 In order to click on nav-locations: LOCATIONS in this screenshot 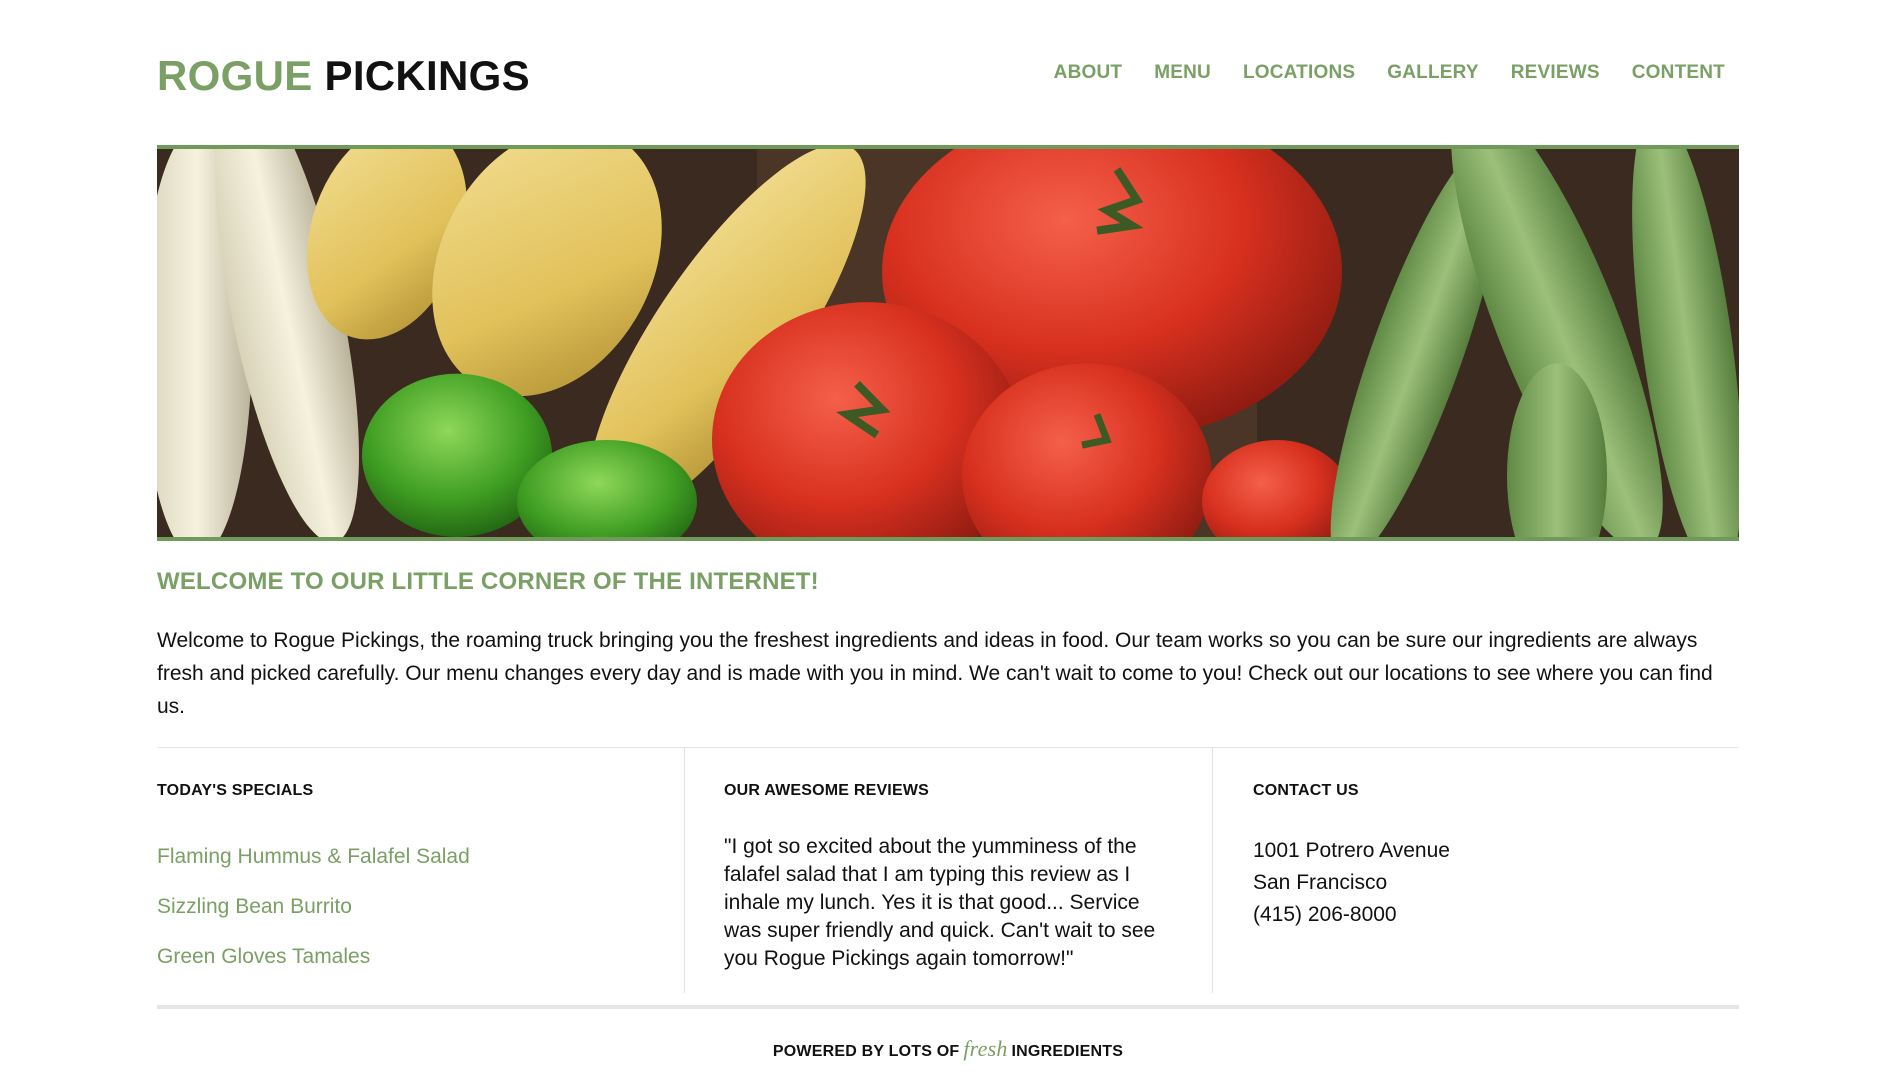, I will do `click(1299, 73)`.